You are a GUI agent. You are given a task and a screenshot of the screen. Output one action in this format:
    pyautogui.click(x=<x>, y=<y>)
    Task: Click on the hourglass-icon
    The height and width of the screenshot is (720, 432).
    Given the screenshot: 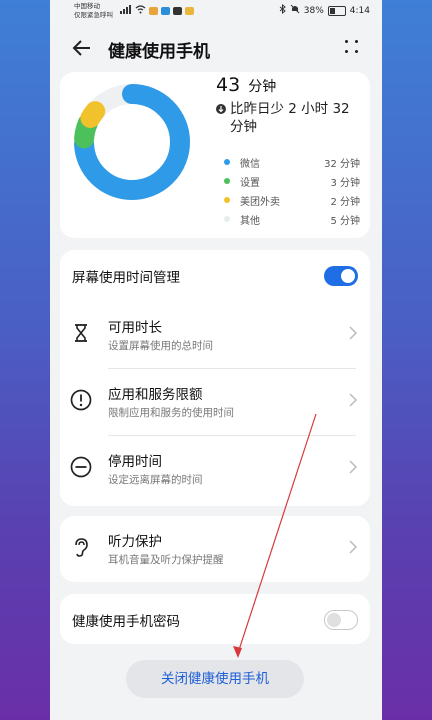 What is the action you would take?
    pyautogui.click(x=81, y=333)
    